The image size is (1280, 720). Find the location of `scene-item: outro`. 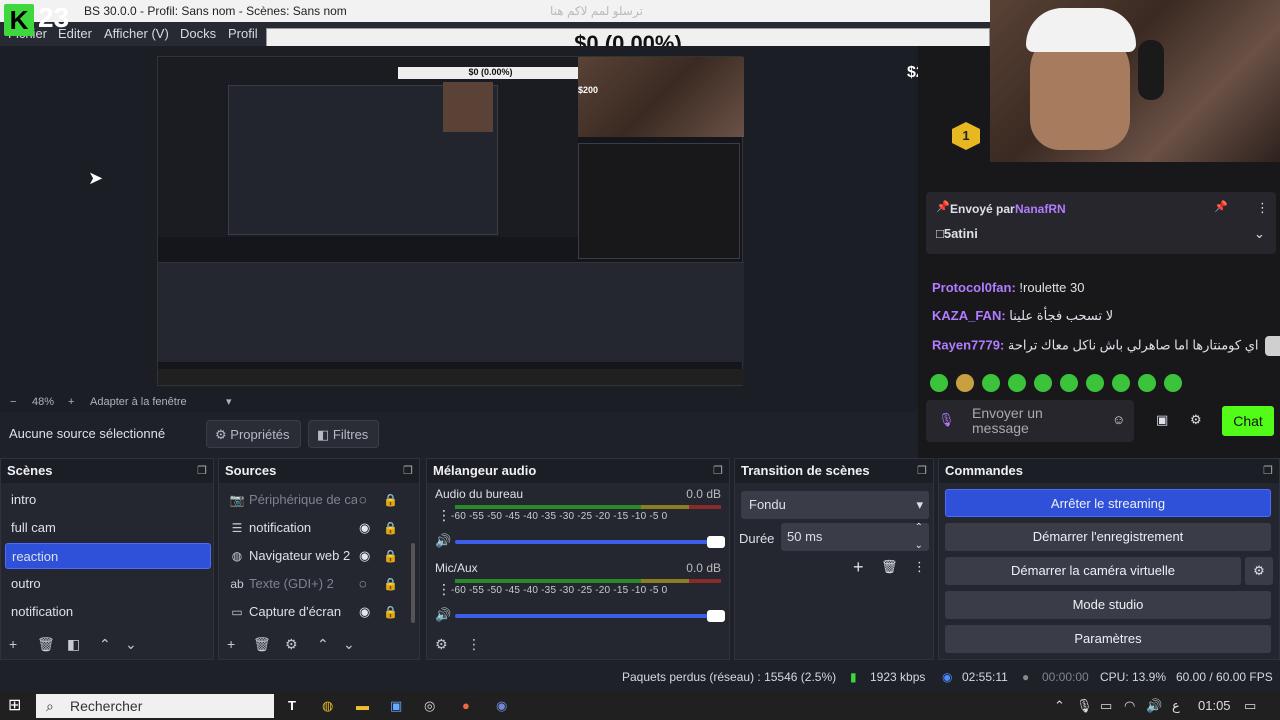

scene-item: outro is located at coordinates (108, 584).